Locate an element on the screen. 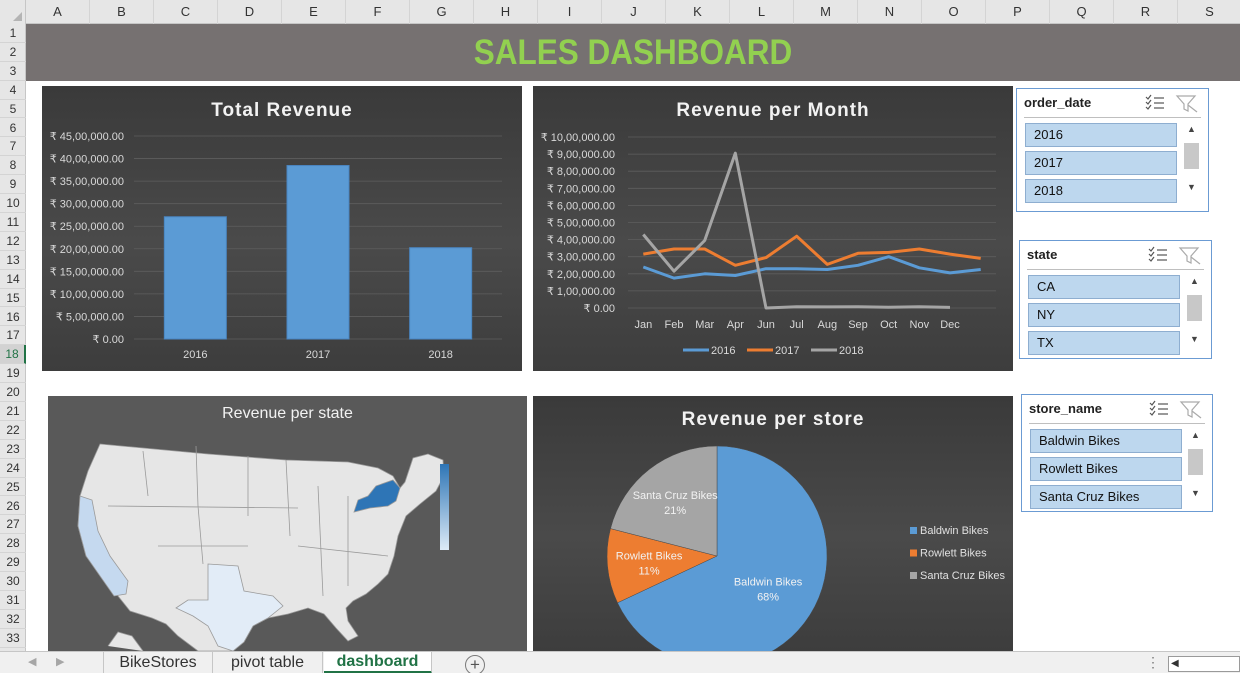 Image resolution: width=1240 pixels, height=673 pixels. y-tick-label: ₹ 30,00,000.00 is located at coordinates (87, 205).